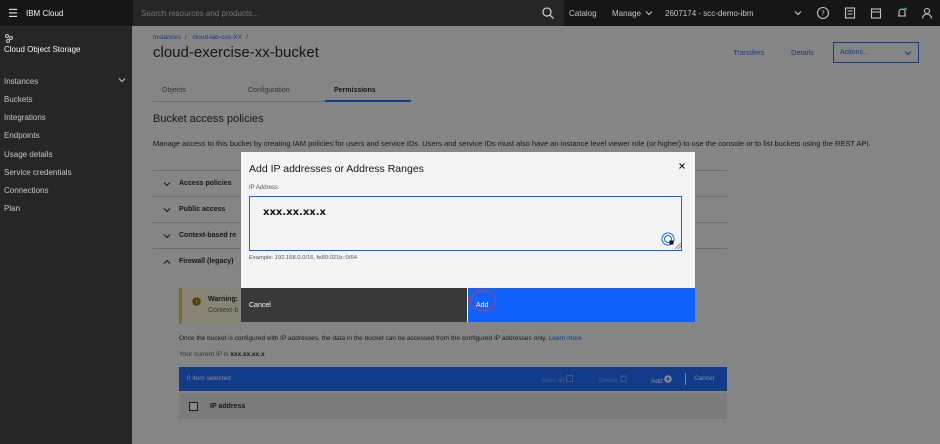  What do you see at coordinates (13, 13) in the screenshot?
I see `hamburger-menu-icon: ☰` at bounding box center [13, 13].